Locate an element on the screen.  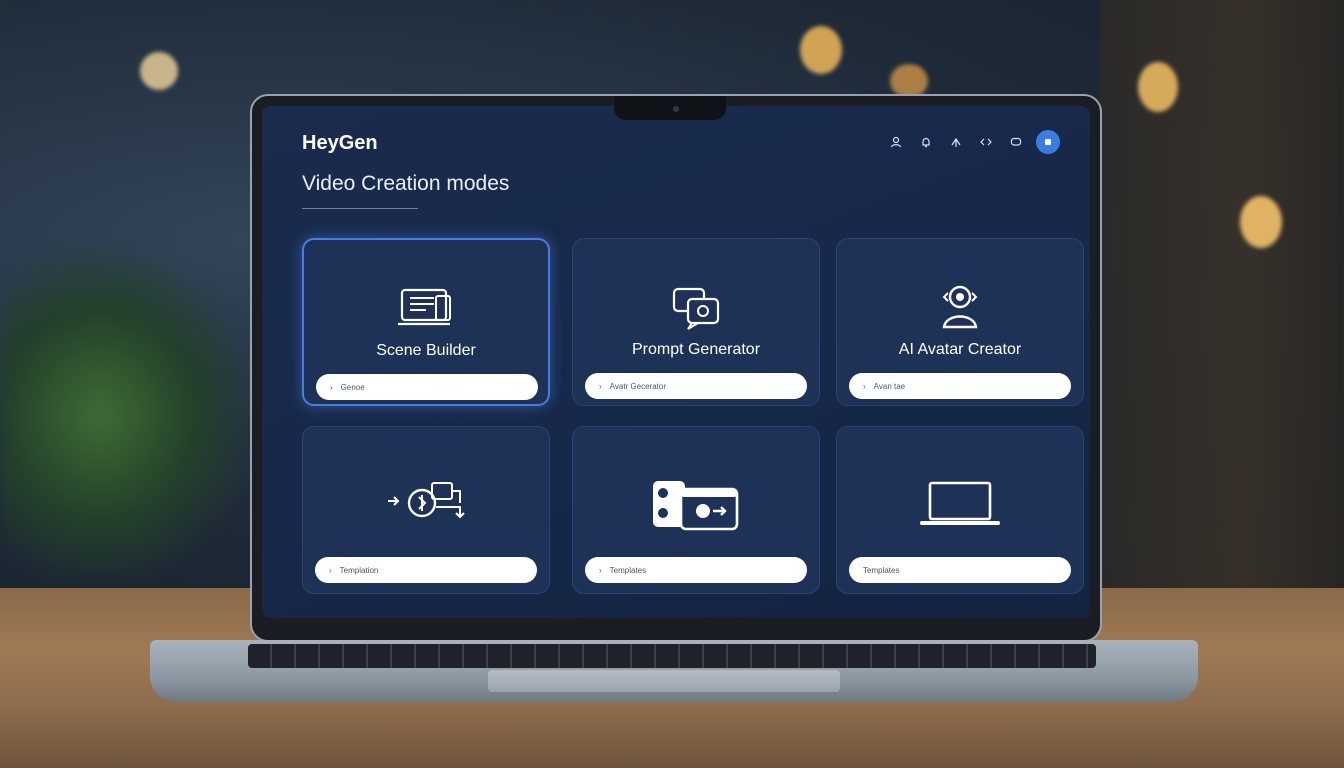
chat-bubbles-icon is located at coordinates (696, 308).